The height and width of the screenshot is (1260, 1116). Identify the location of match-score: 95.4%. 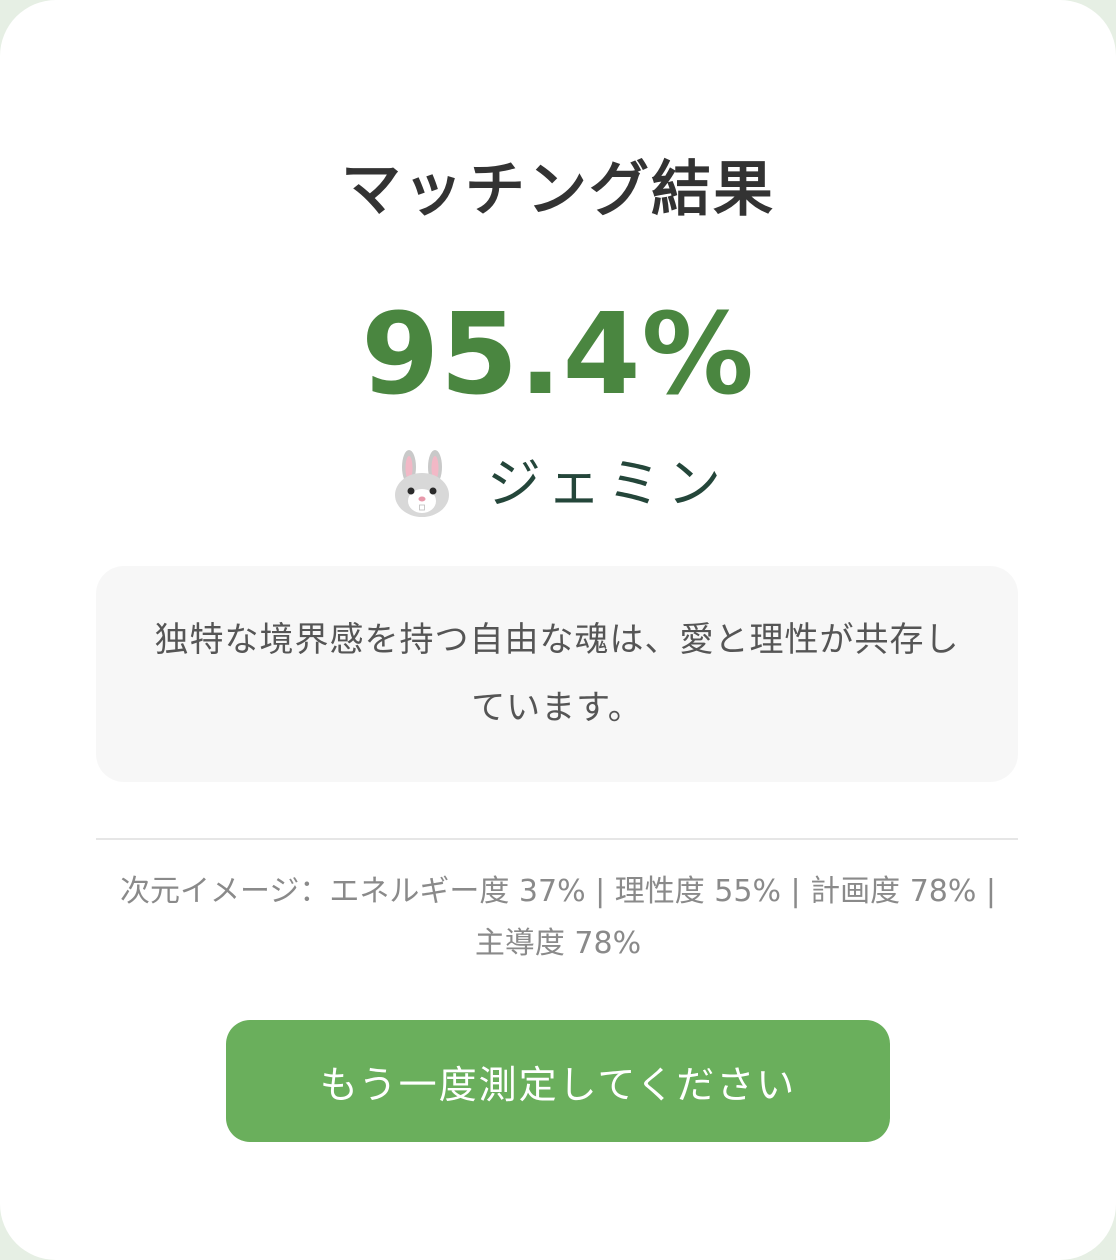
(558, 355).